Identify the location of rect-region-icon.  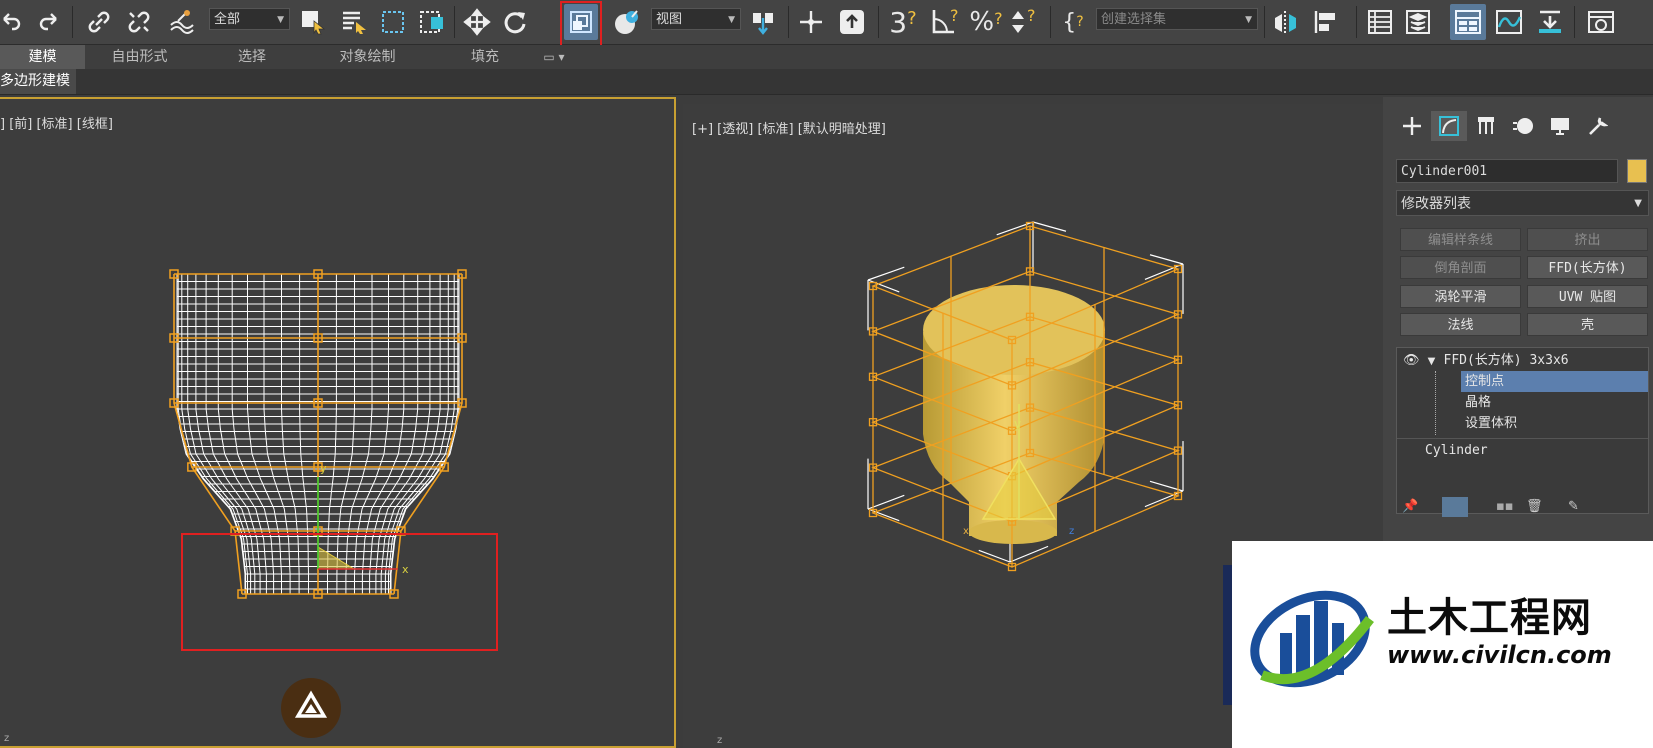
(393, 22).